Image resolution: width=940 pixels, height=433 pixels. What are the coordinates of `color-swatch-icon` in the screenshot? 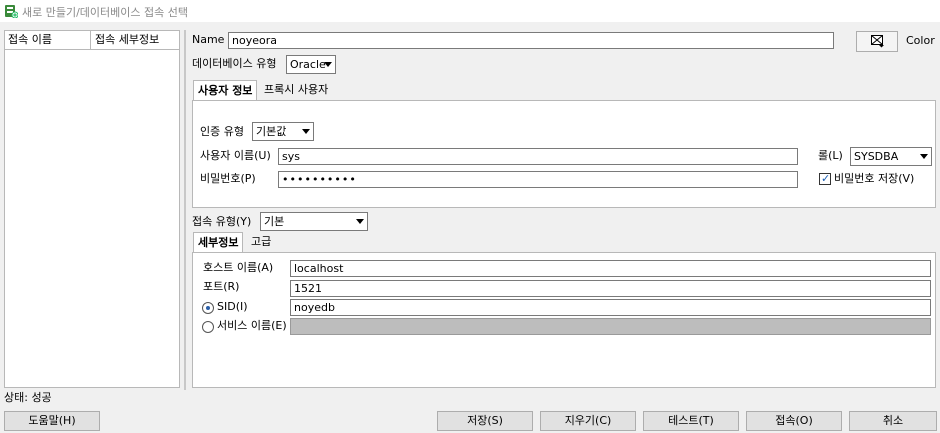 It's located at (877, 41).